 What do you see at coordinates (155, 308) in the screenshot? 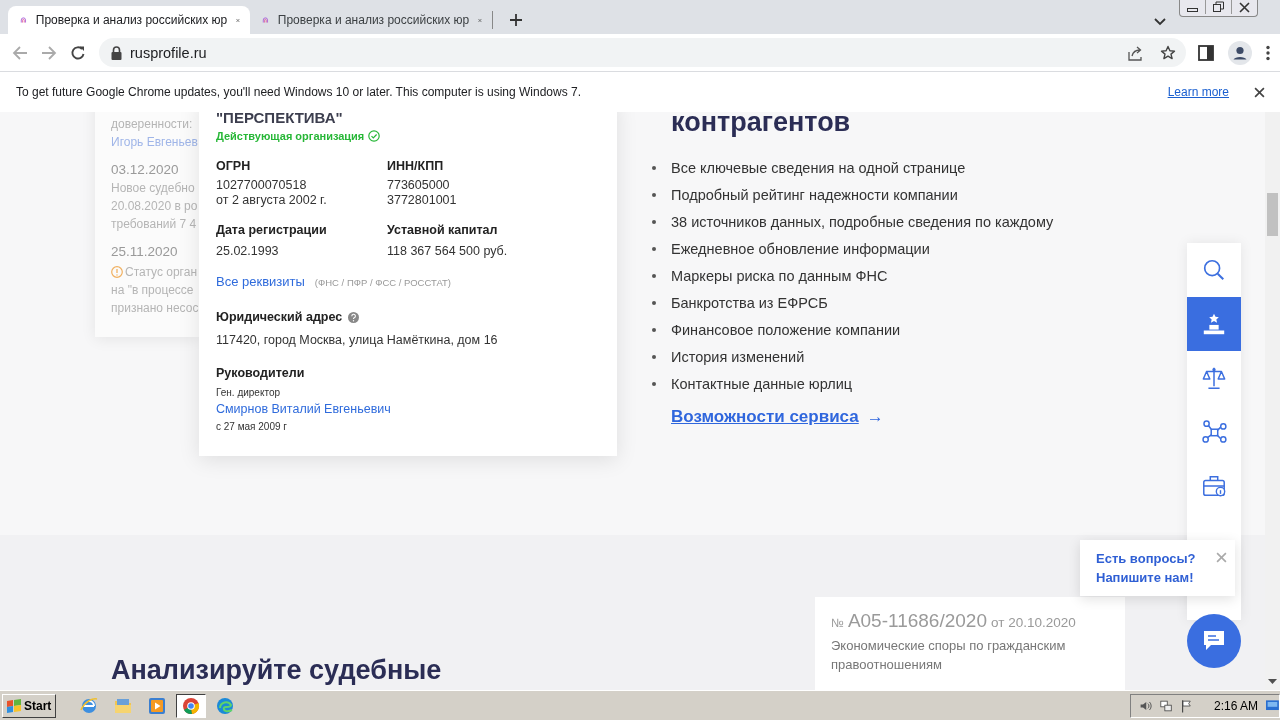
I see `event-text: признано несос` at bounding box center [155, 308].